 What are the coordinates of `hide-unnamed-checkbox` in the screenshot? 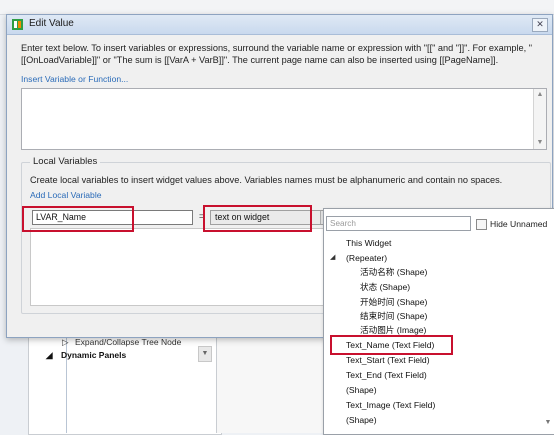 It's located at (481, 224).